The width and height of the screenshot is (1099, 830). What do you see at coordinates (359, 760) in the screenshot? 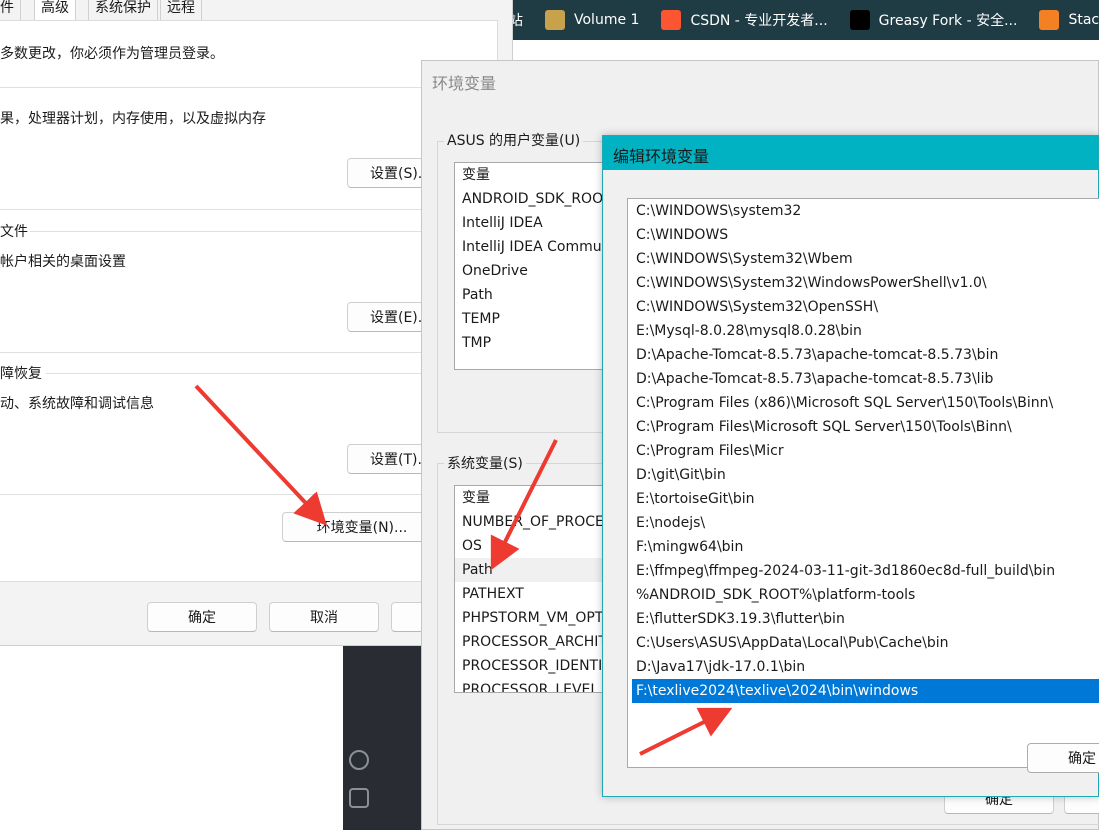
I see `account-icon` at bounding box center [359, 760].